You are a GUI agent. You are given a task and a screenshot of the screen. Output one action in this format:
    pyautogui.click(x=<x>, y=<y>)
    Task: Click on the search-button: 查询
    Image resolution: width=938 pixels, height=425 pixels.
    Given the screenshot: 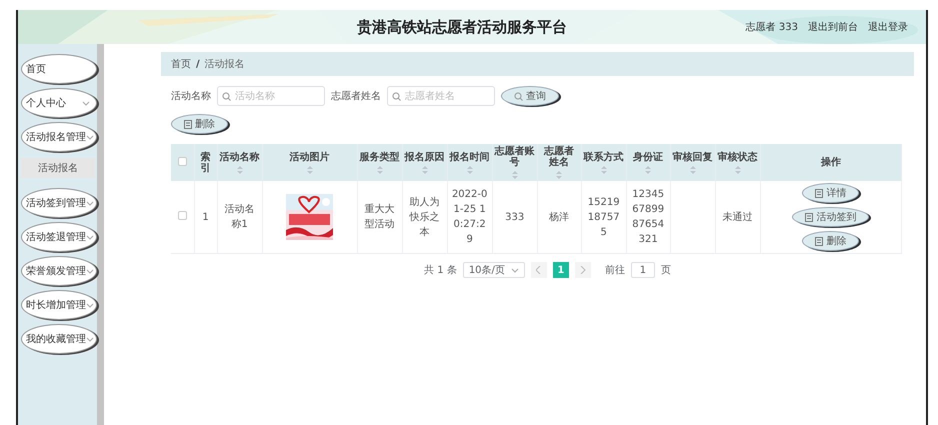 What is the action you would take?
    pyautogui.click(x=530, y=96)
    